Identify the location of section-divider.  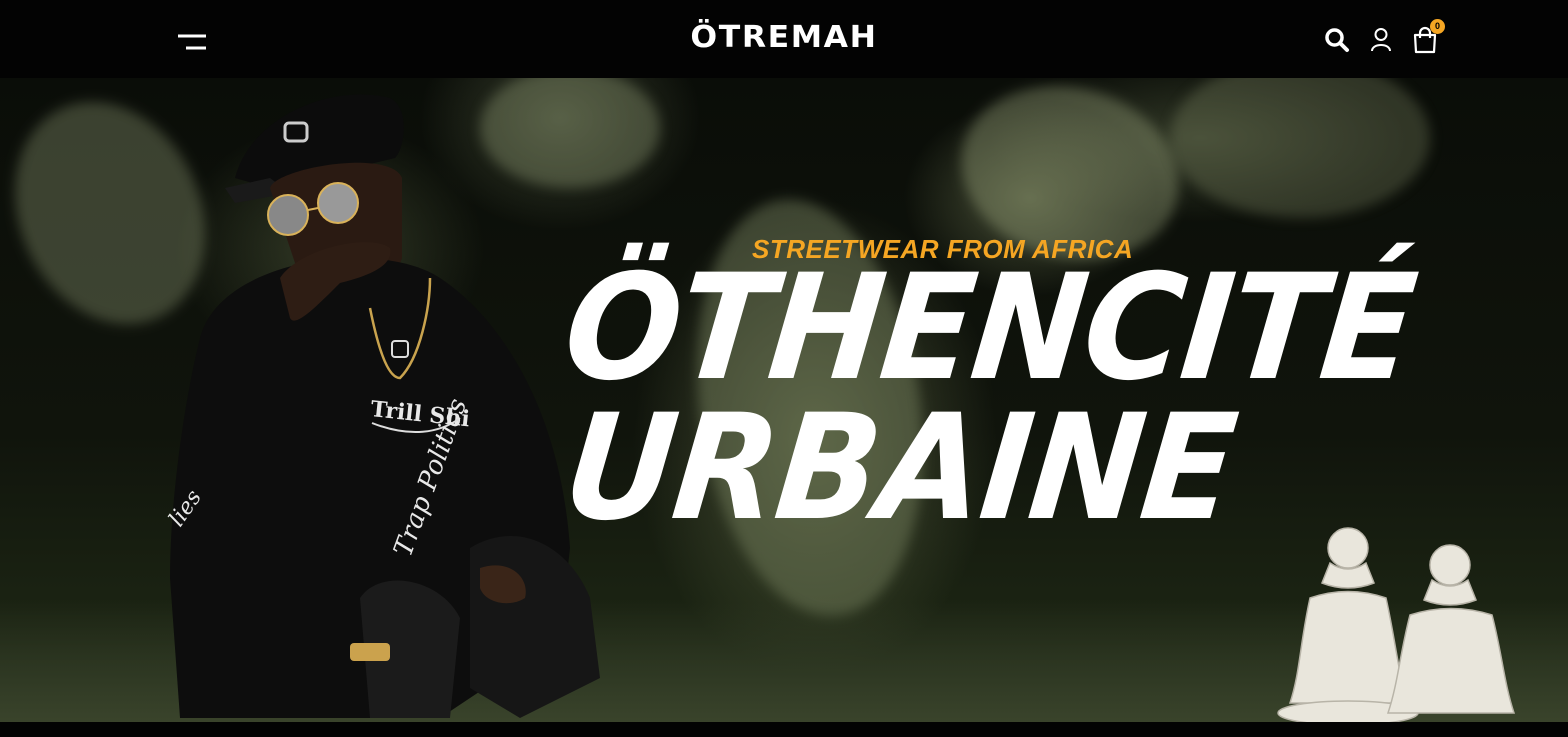
(784, 729).